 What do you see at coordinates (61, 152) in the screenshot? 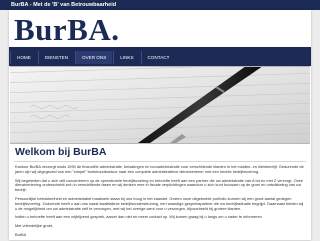
I see `page-title: Welkom bij BurBA` at bounding box center [61, 152].